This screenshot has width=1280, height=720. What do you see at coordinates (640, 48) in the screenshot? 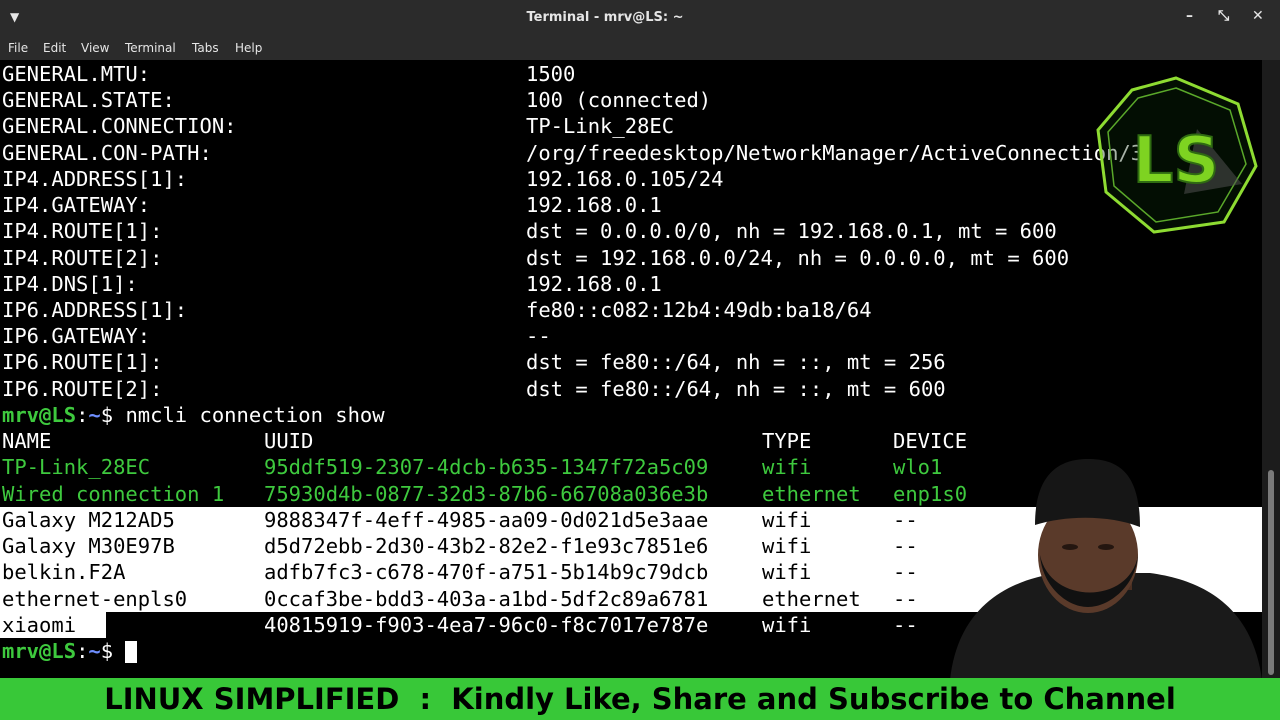
I see `menu-bar: File Edit View Terminal Tabs Help` at bounding box center [640, 48].